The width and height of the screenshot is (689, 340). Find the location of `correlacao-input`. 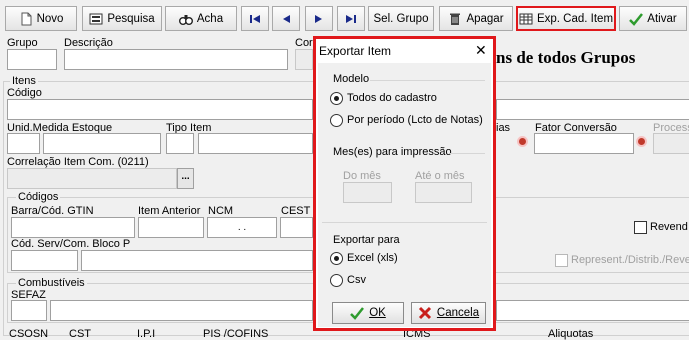

correlacao-input is located at coordinates (92, 178).